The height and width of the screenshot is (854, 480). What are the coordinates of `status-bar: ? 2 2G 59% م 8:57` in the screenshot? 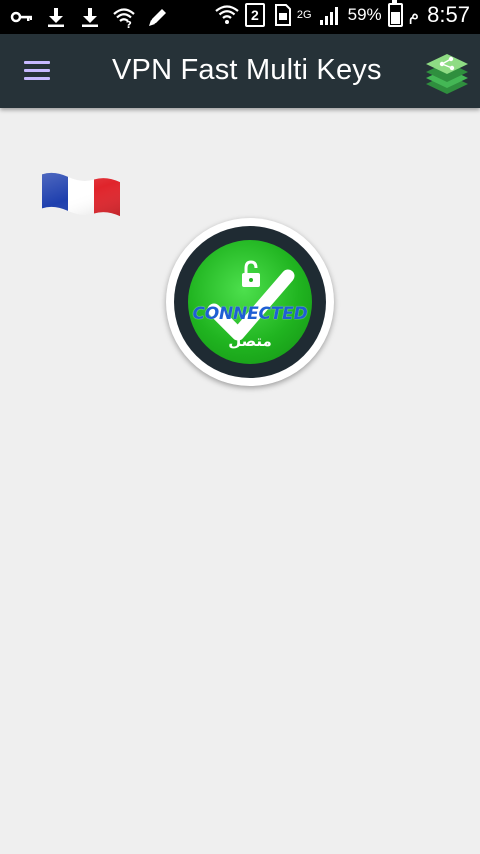 It's located at (240, 17).